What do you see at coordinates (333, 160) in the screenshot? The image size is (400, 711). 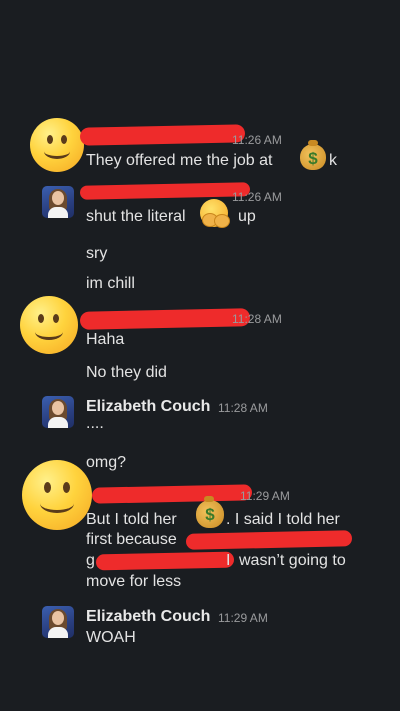 I see `message-text: k` at bounding box center [333, 160].